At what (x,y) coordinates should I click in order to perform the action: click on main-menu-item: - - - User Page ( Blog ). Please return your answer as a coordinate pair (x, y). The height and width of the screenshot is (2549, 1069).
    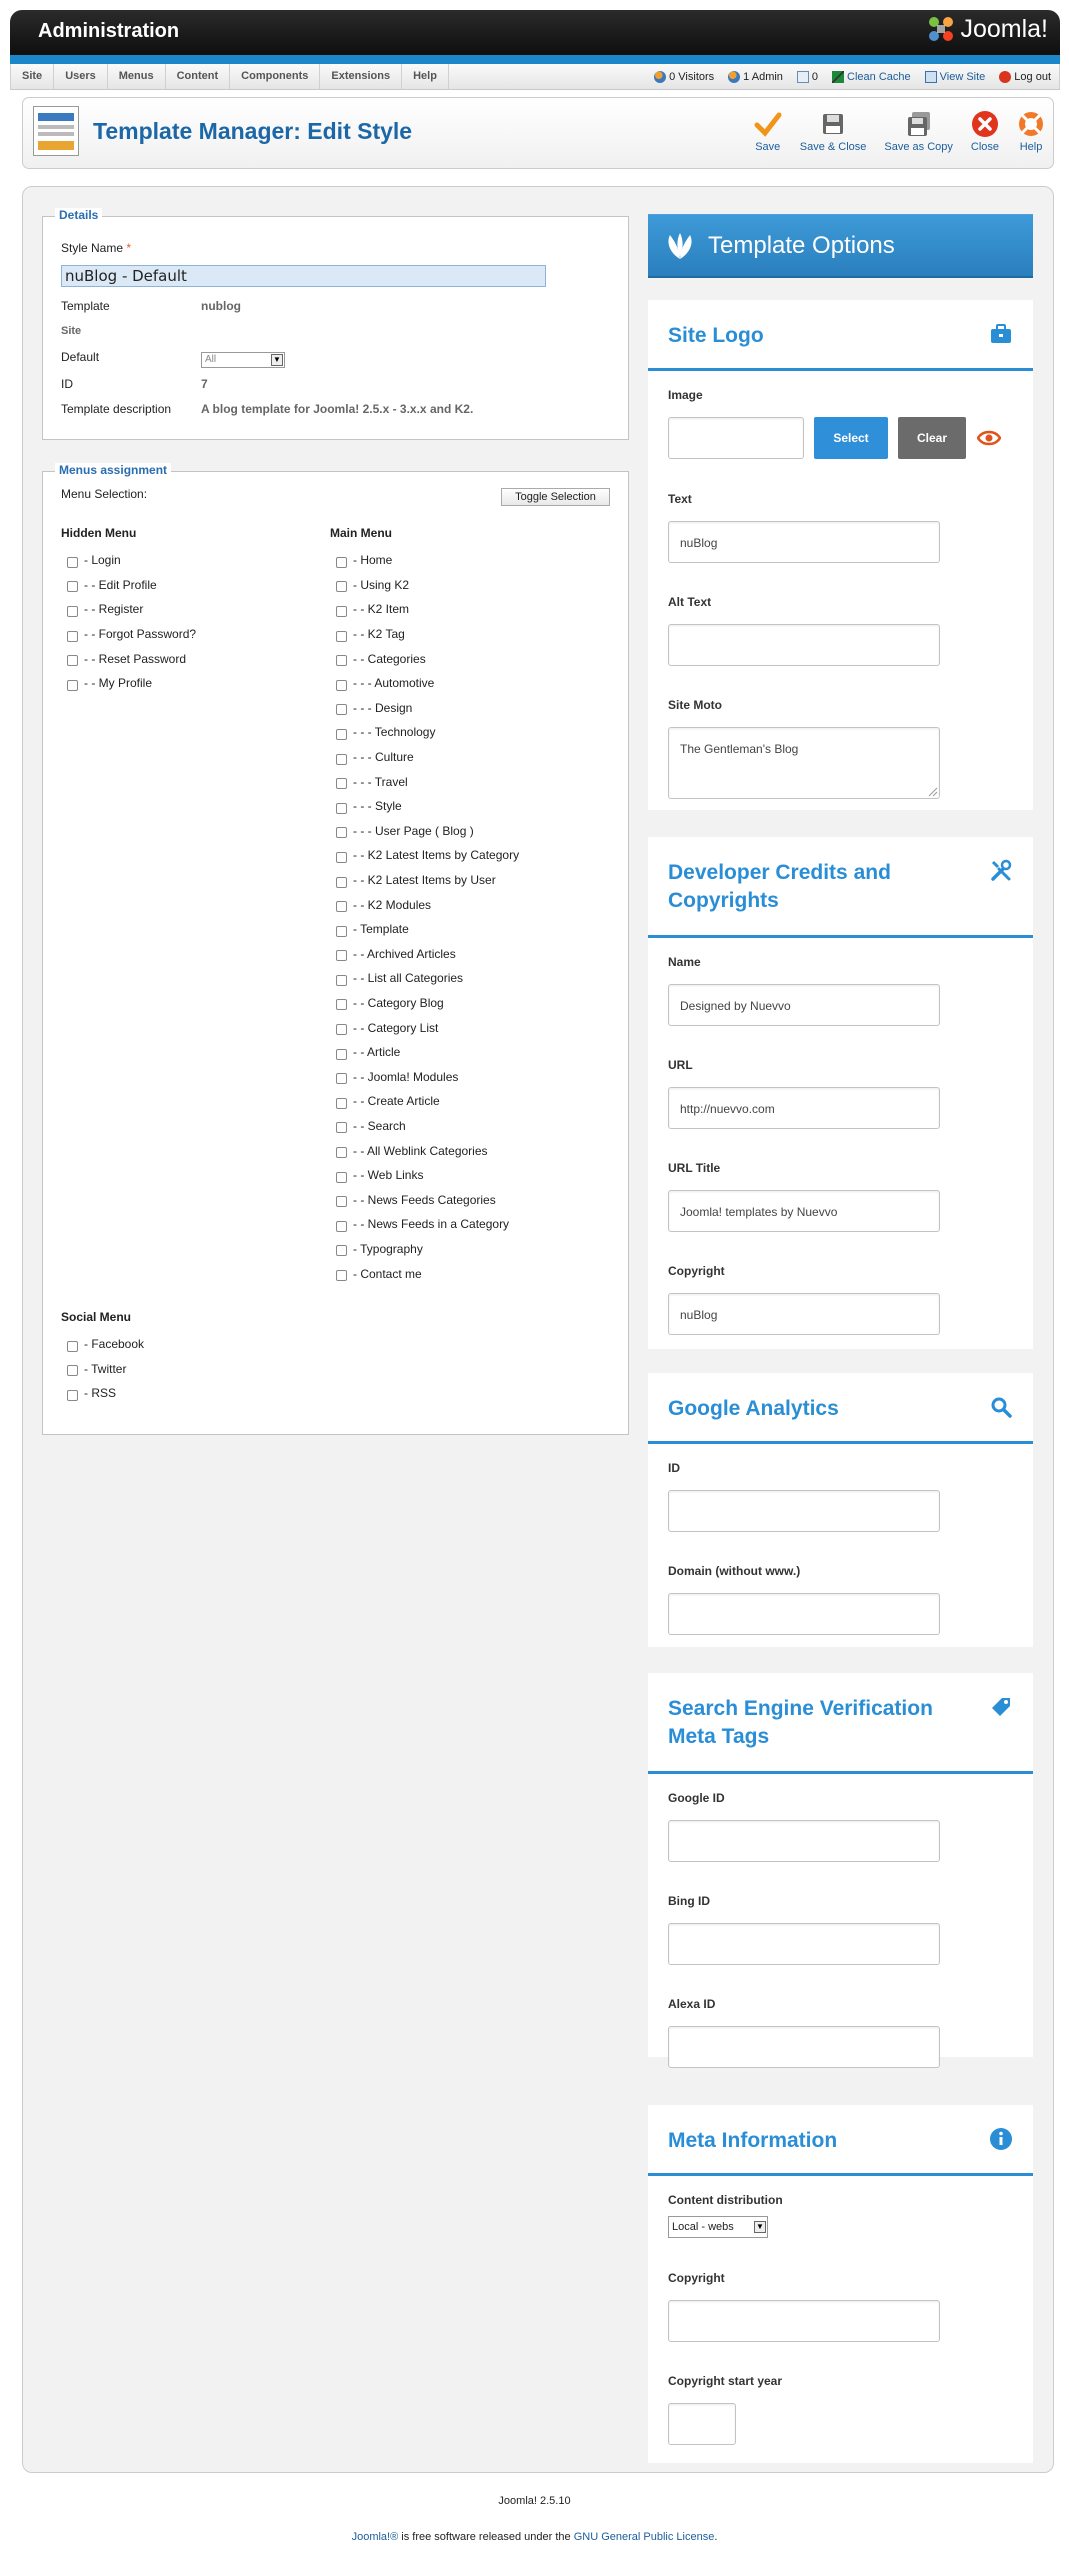
    Looking at the image, I should click on (475, 831).